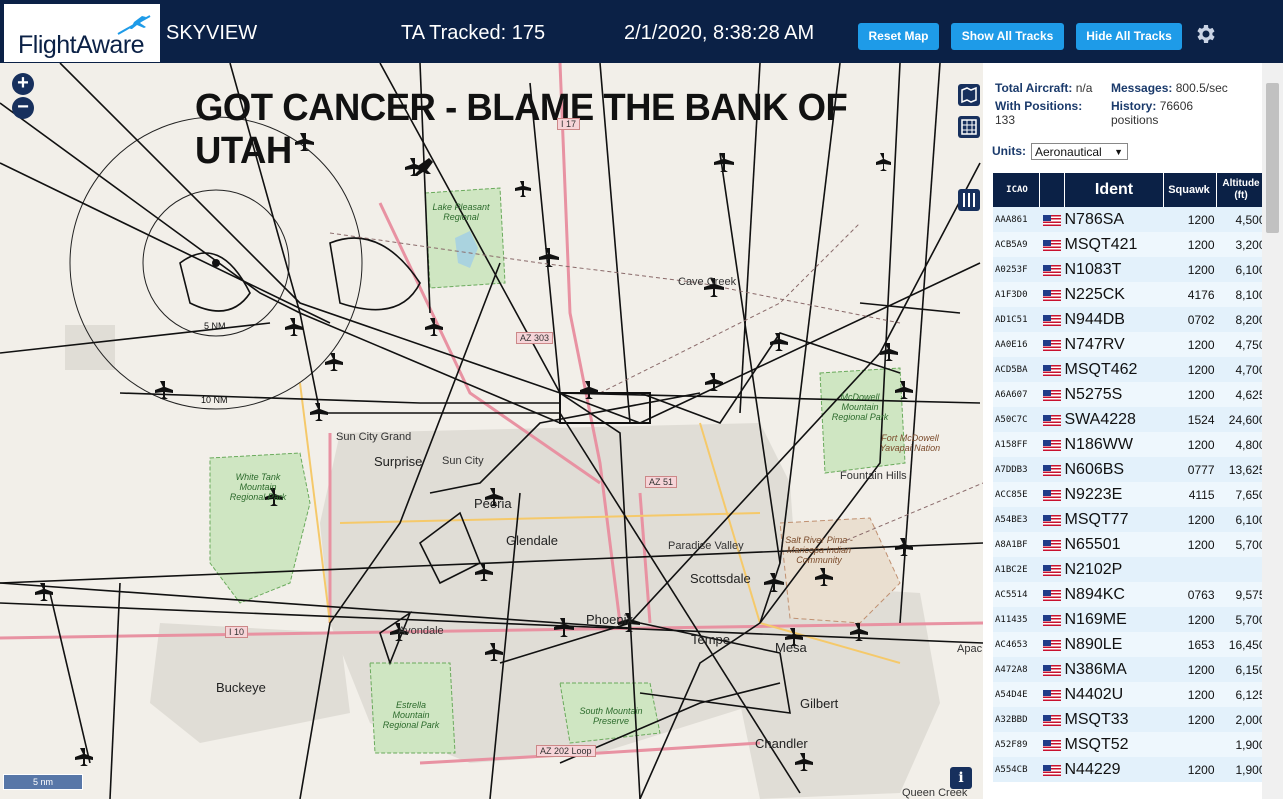 This screenshot has width=1283, height=799. I want to click on table-row: AA0E16 N747RV 1200 4,750, so click(1130, 344).